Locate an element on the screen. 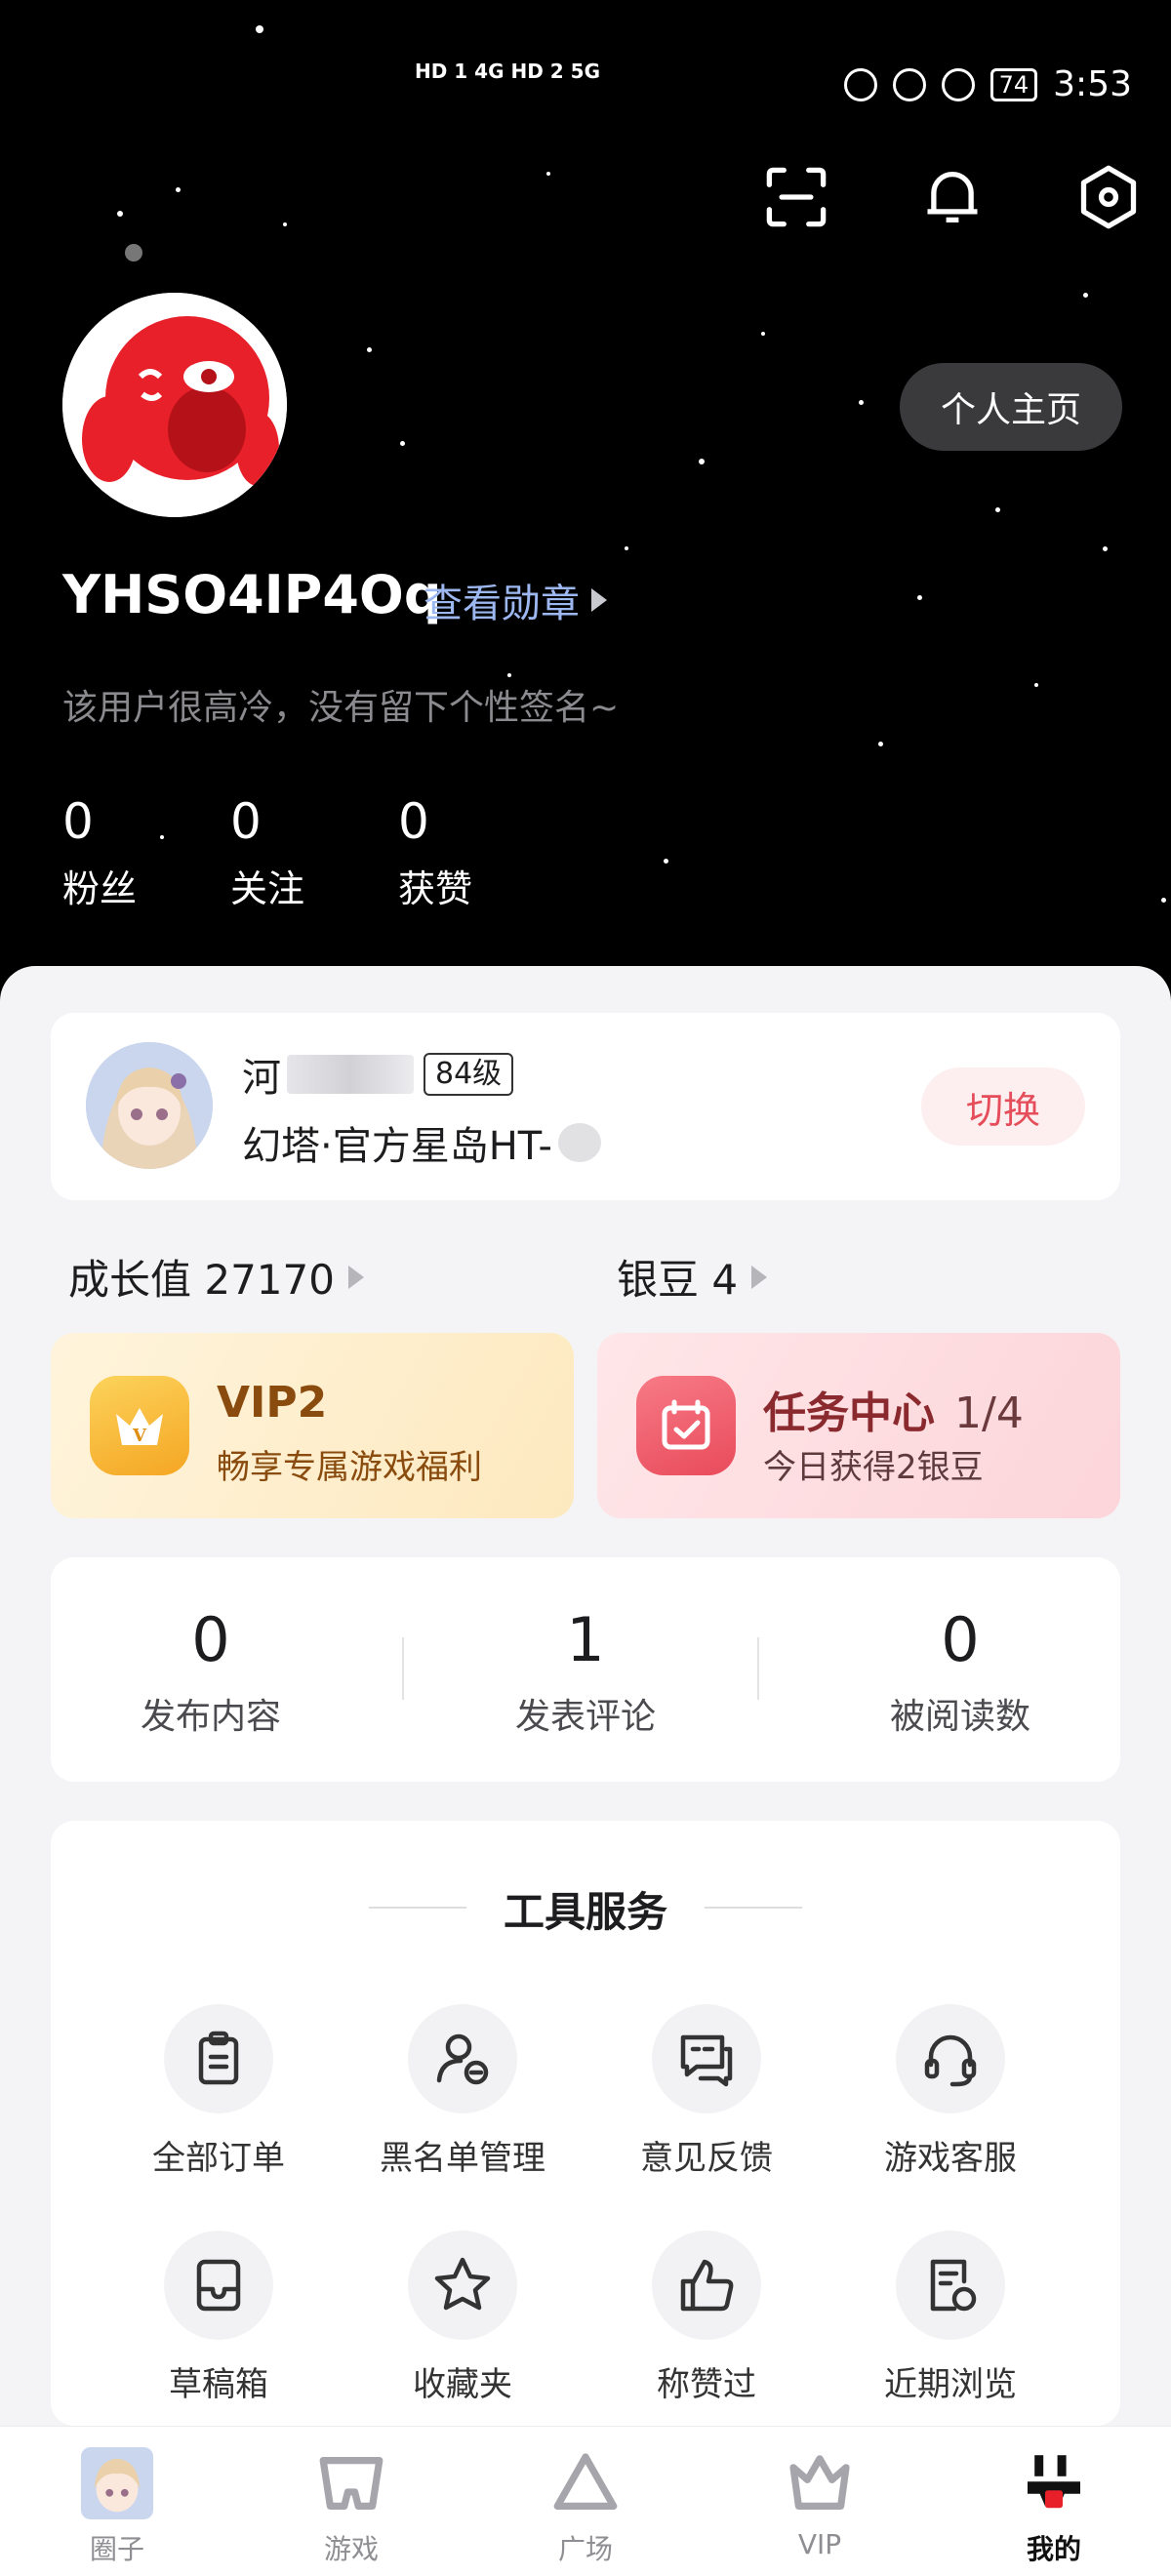  nav-vip: VIP is located at coordinates (820, 2502).